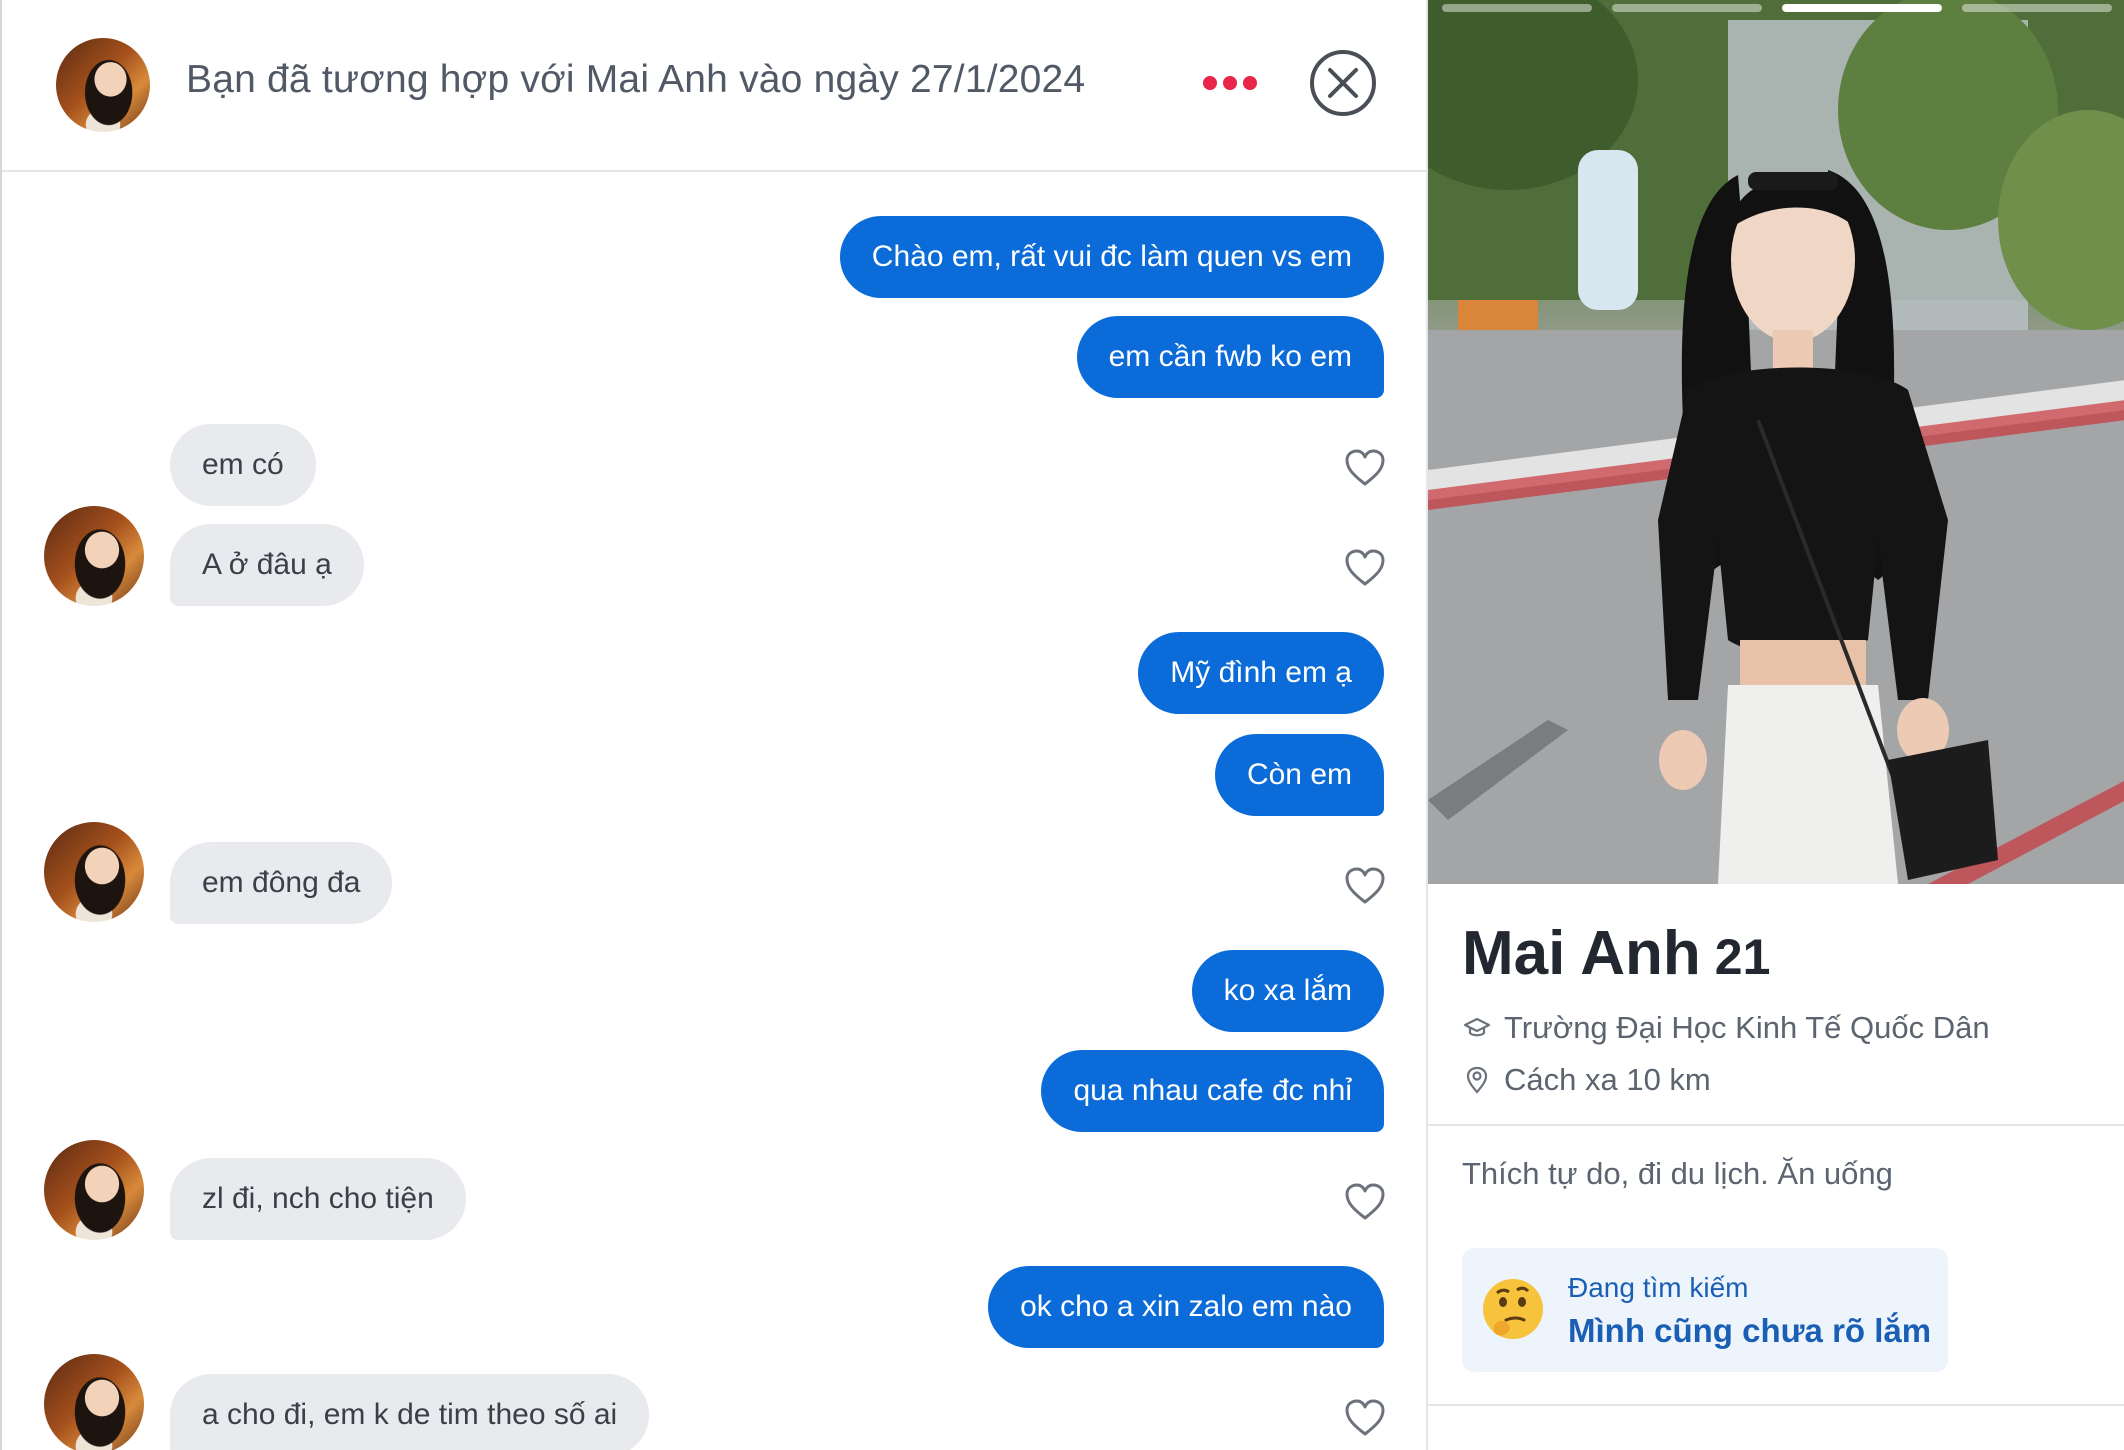 The width and height of the screenshot is (2124, 1450). What do you see at coordinates (318, 1199) in the screenshot?
I see `message-bubble-received: zl đi, nch cho tiện` at bounding box center [318, 1199].